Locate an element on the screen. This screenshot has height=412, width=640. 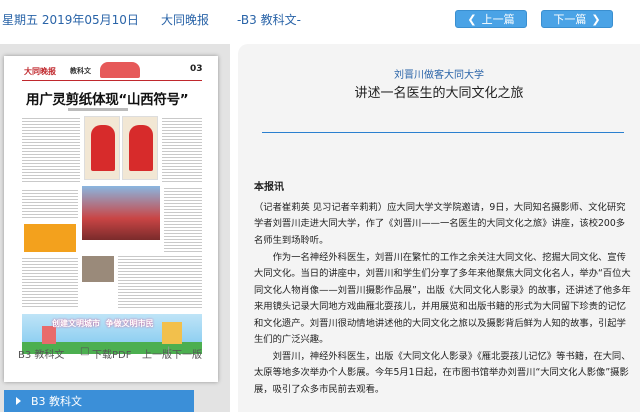
section-item-label: B3 教科文 is located at coordinates (57, 401).